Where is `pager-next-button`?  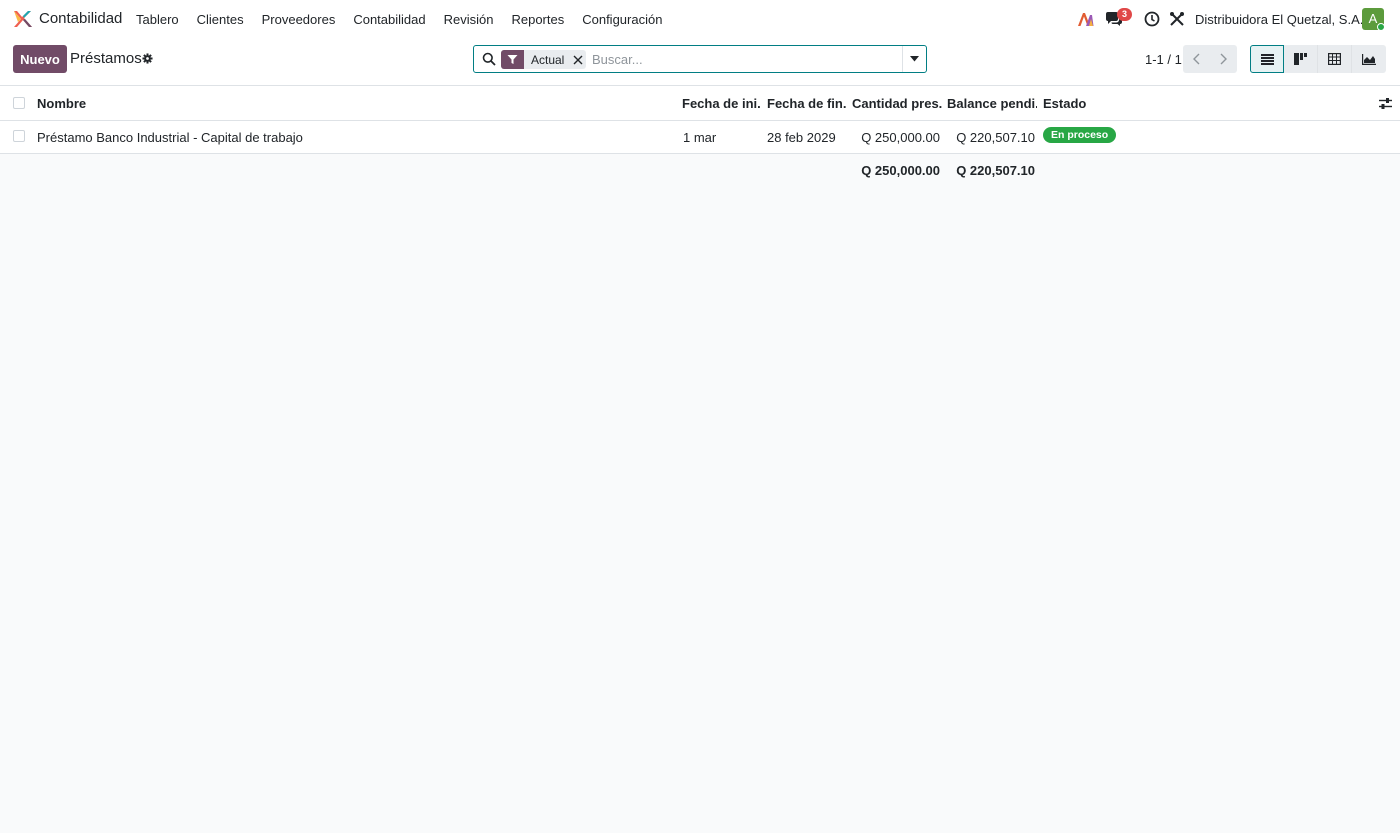 pager-next-button is located at coordinates (1223, 59).